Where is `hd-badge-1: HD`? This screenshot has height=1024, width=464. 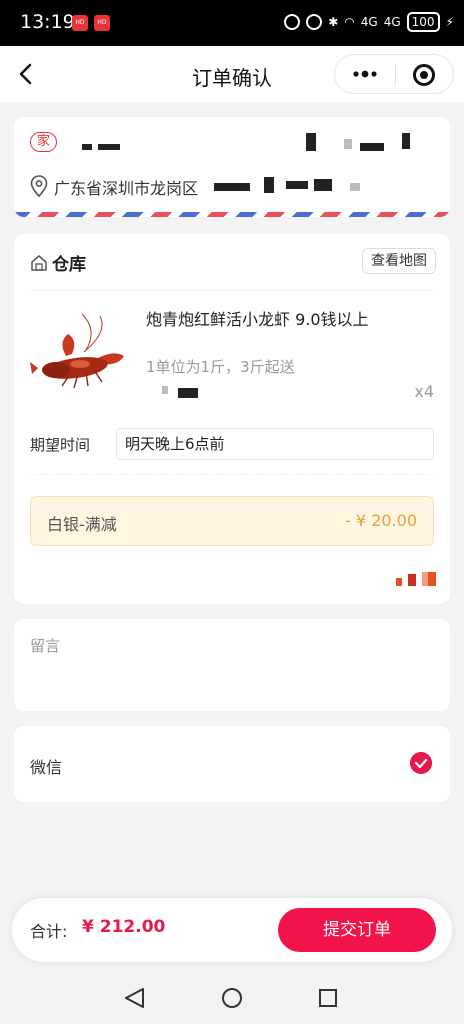
hd-badge-1: HD is located at coordinates (80, 23).